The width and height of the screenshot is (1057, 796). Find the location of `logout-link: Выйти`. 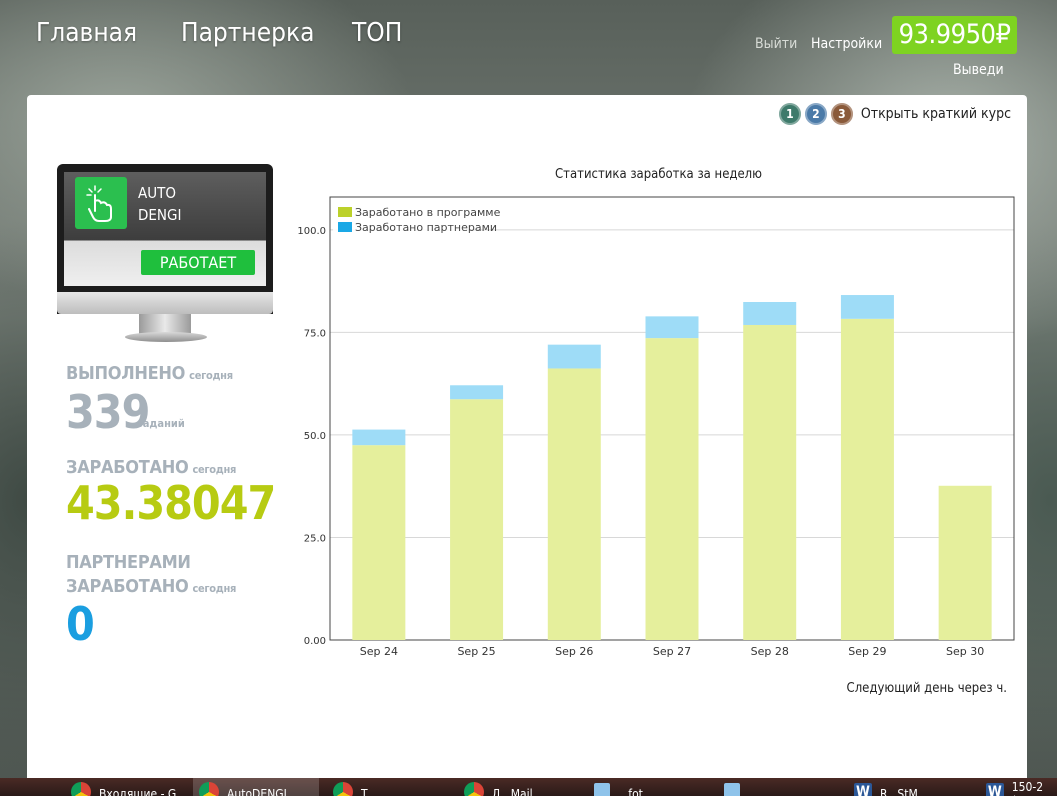

logout-link: Выйти is located at coordinates (776, 44).